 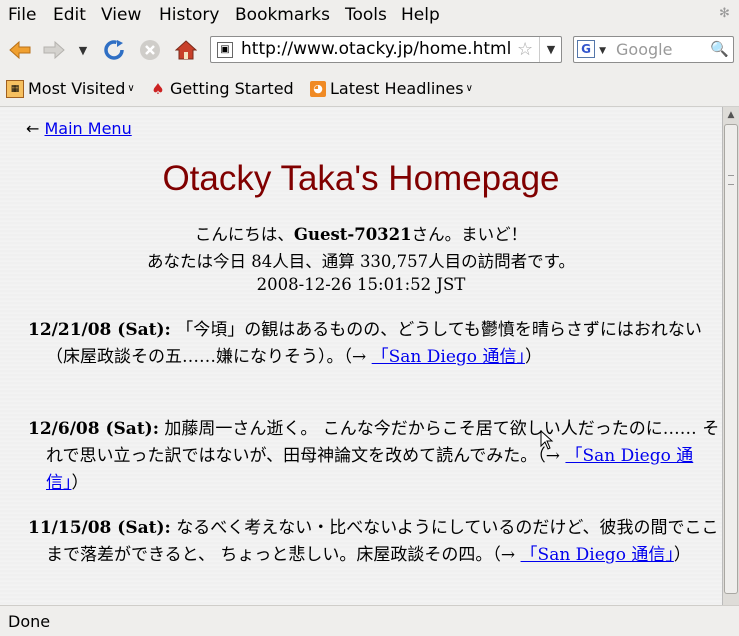 What do you see at coordinates (352, 234) in the screenshot?
I see `guest-name: Guest-70321` at bounding box center [352, 234].